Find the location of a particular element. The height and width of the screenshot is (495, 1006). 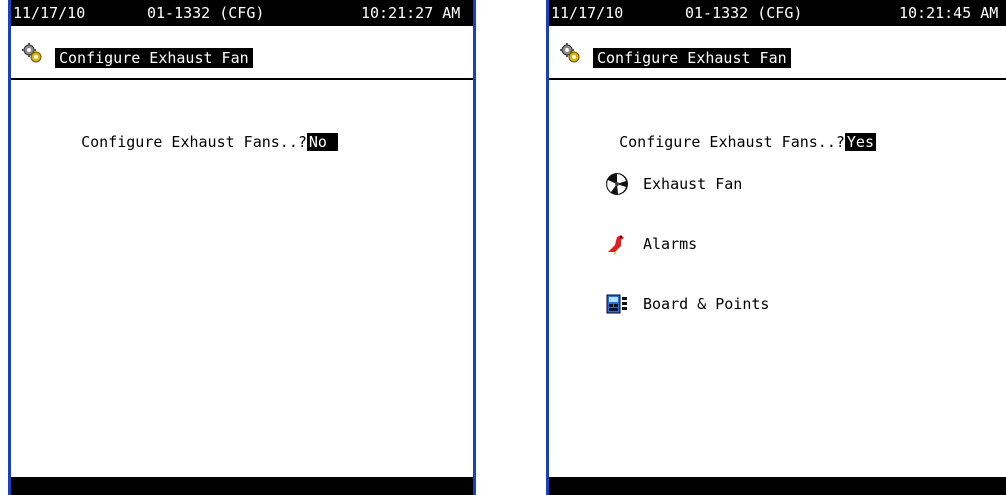

status-time: 10:21:27 AM is located at coordinates (411, 13).